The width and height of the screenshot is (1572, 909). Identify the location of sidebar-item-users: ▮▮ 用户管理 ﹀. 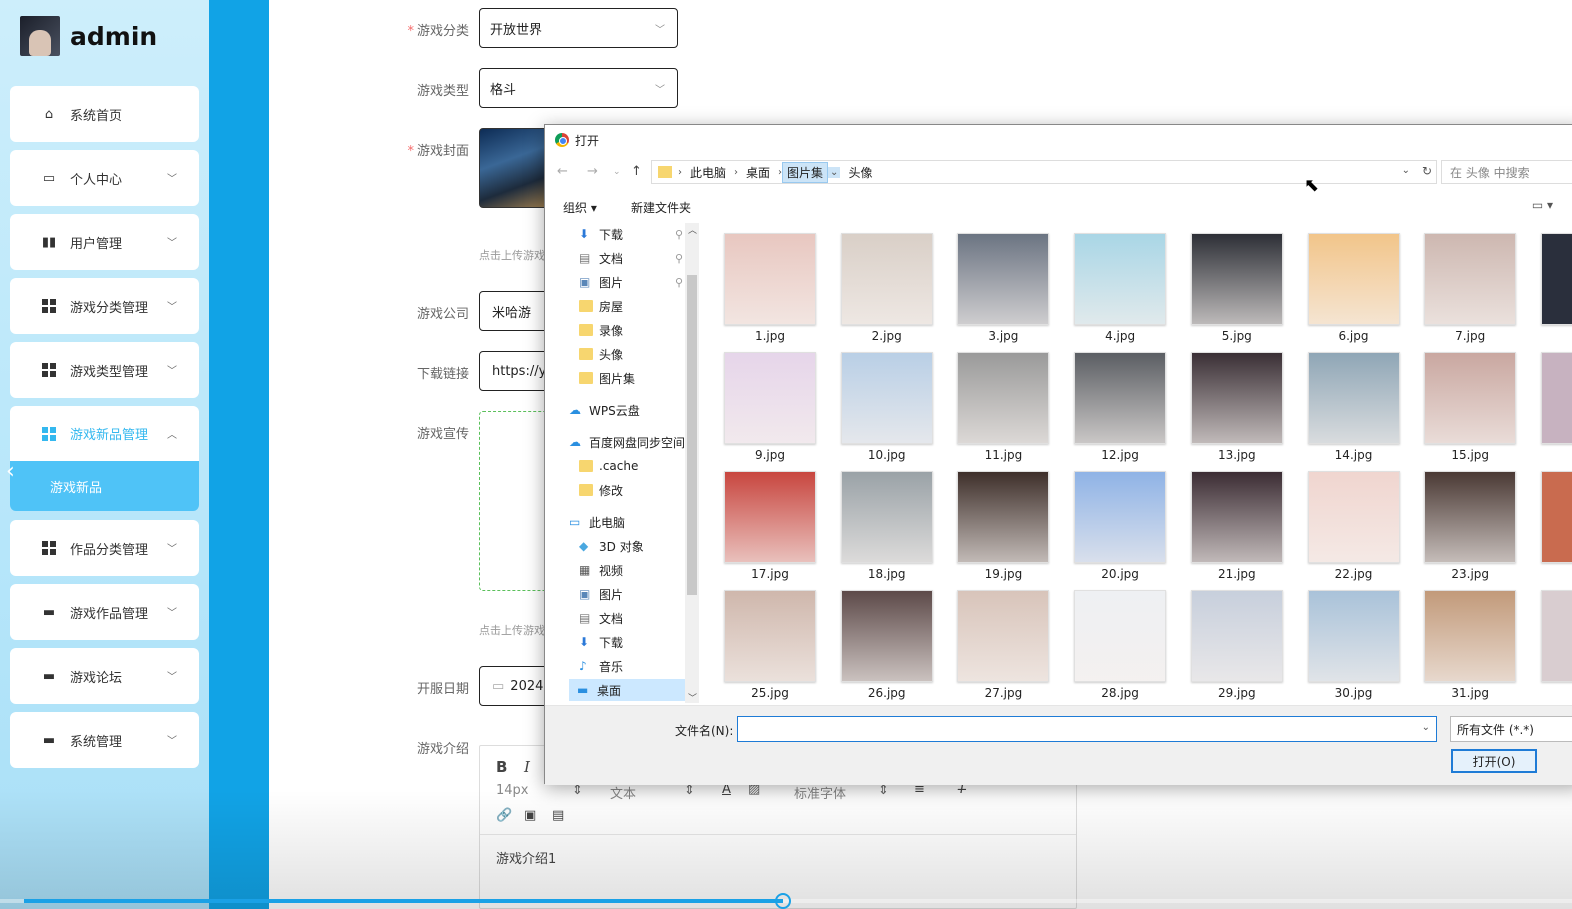
(104, 242).